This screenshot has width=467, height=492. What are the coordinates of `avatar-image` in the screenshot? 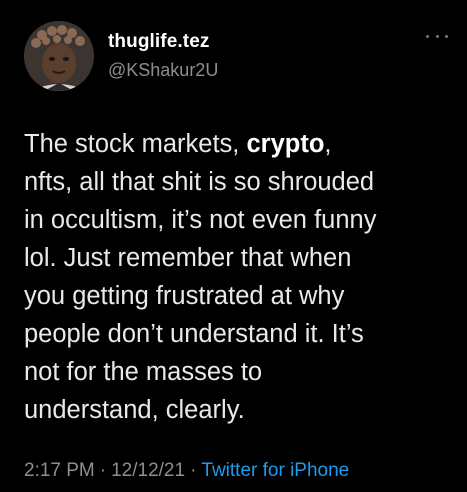 It's located at (59, 56).